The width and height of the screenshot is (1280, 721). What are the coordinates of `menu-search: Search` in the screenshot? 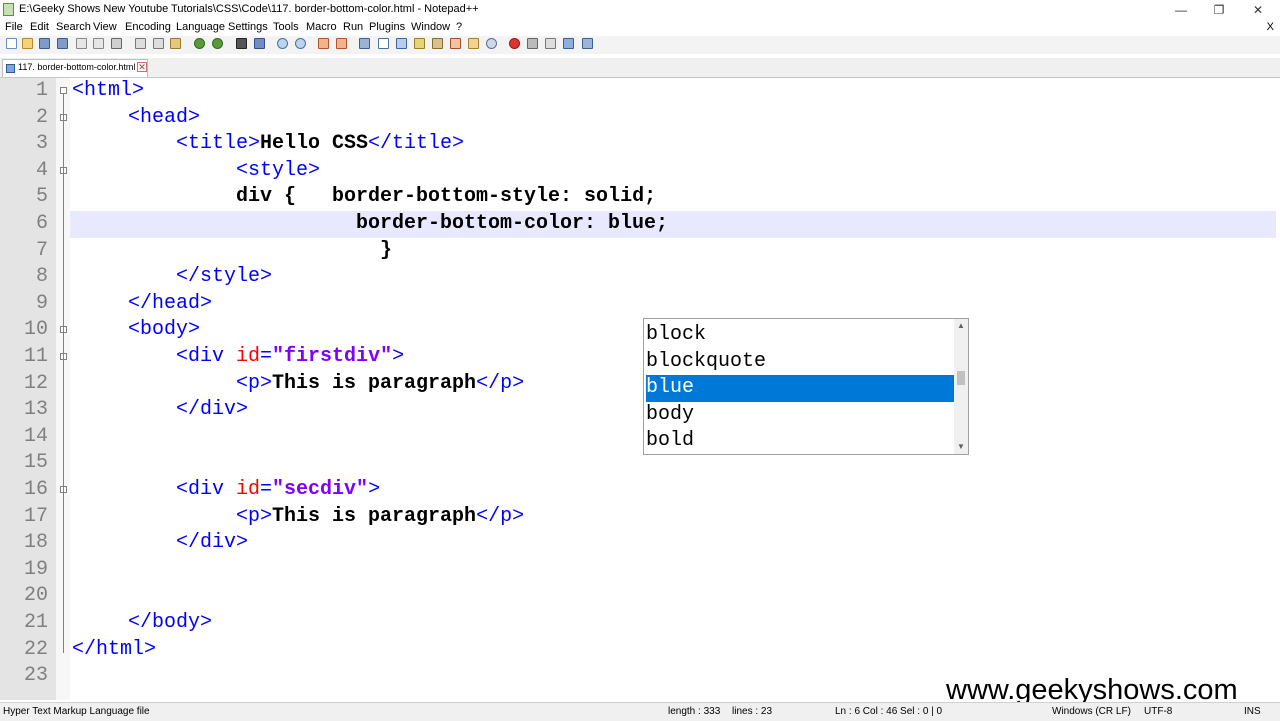 It's located at (73, 27).